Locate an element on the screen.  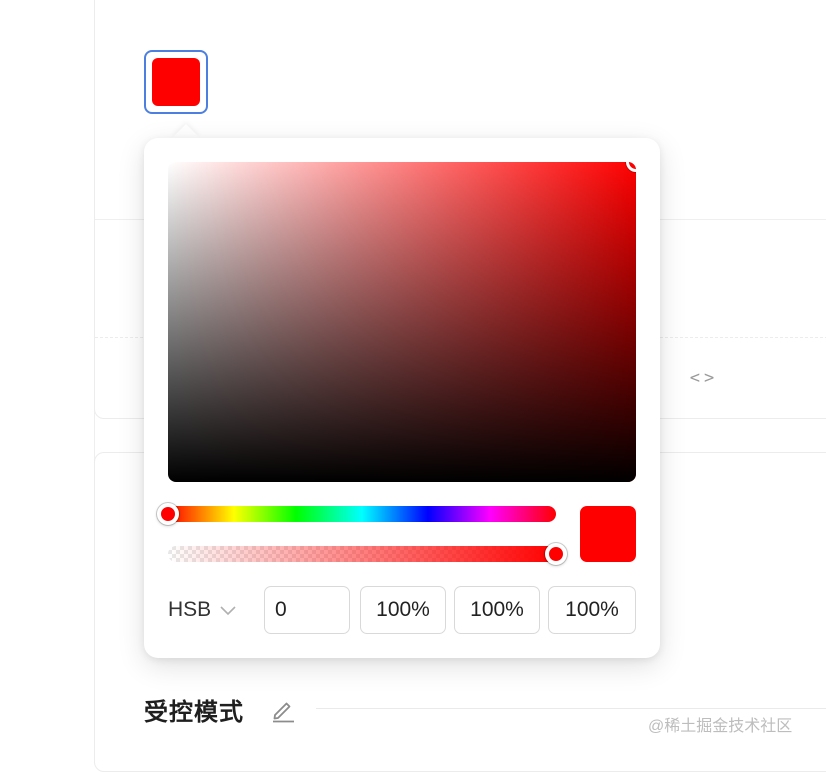
alpha-slider is located at coordinates (362, 554).